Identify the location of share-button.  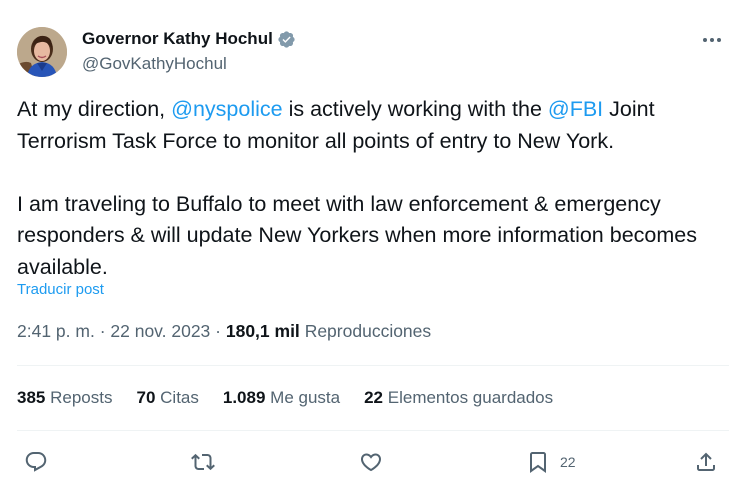
(706, 462).